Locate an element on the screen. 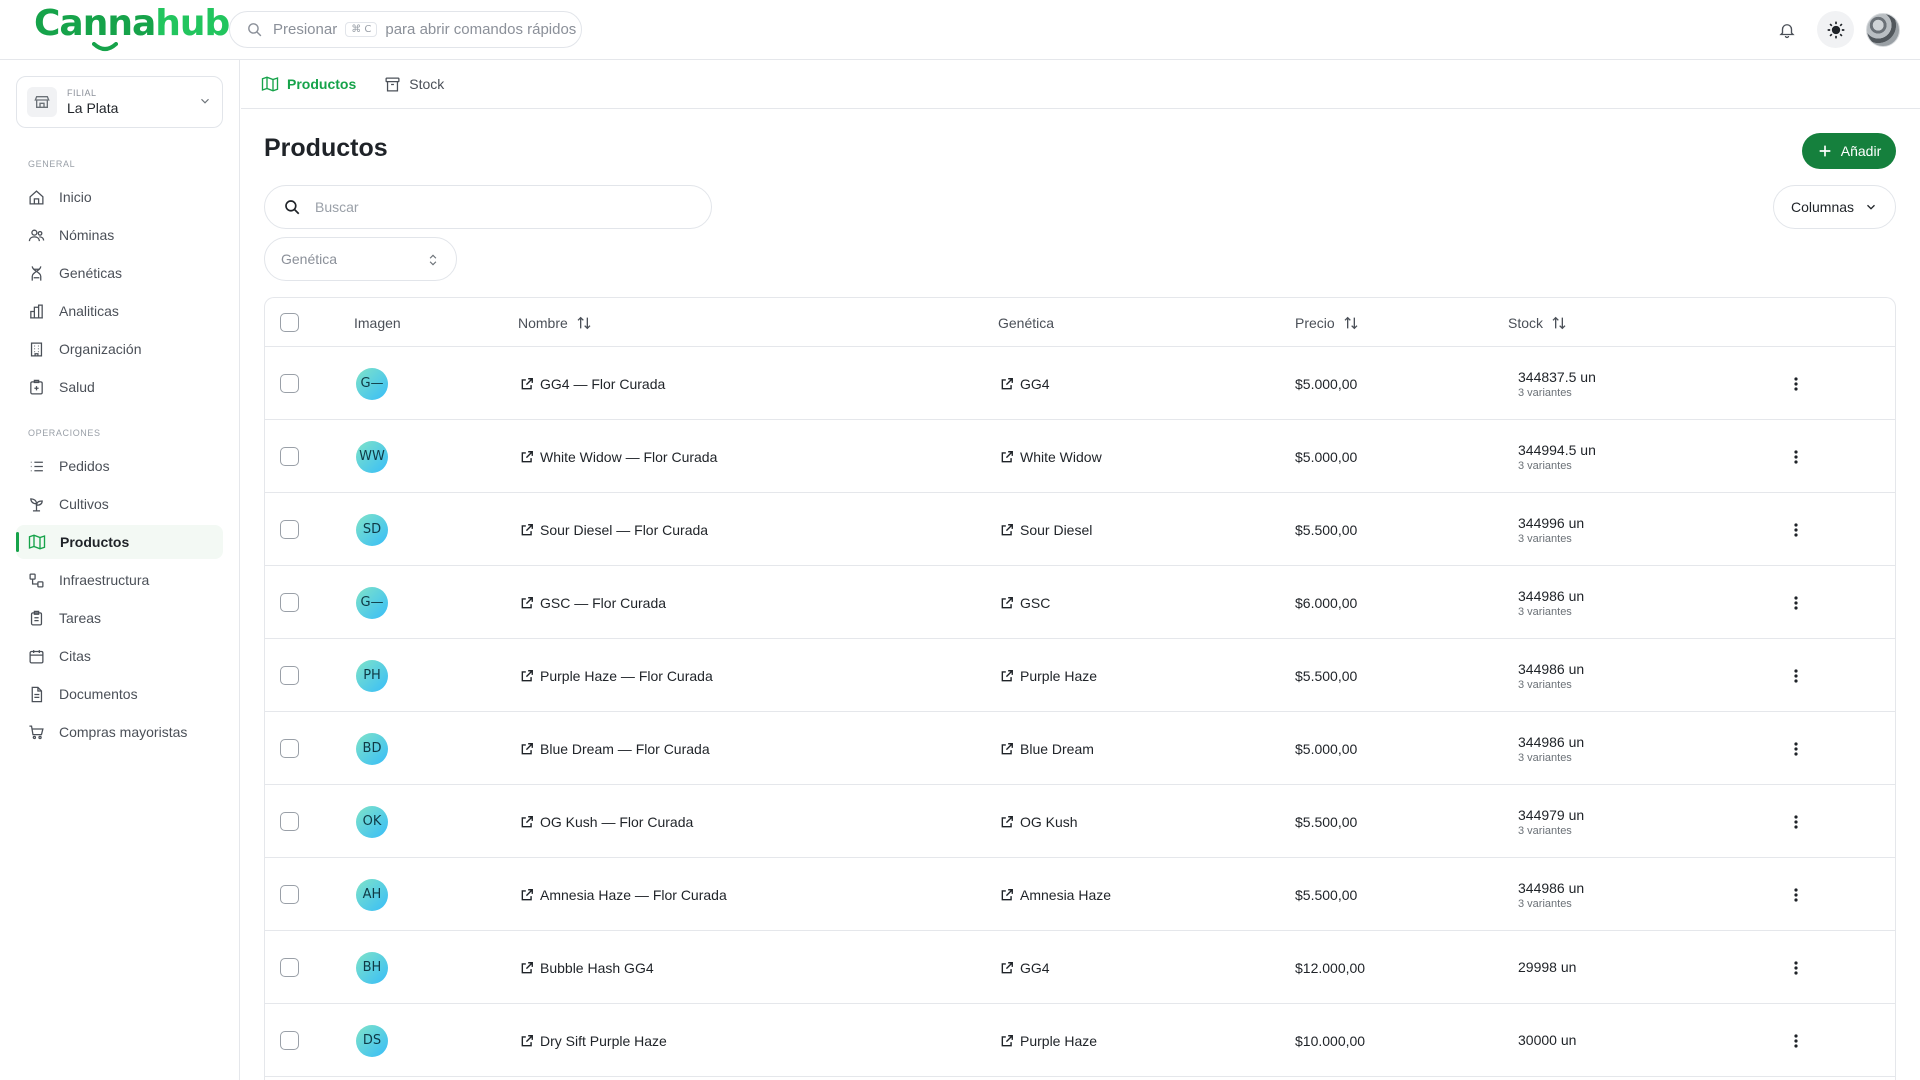 This screenshot has height=1080, width=1920. genetics-link: GSC is located at coordinates (1025, 603).